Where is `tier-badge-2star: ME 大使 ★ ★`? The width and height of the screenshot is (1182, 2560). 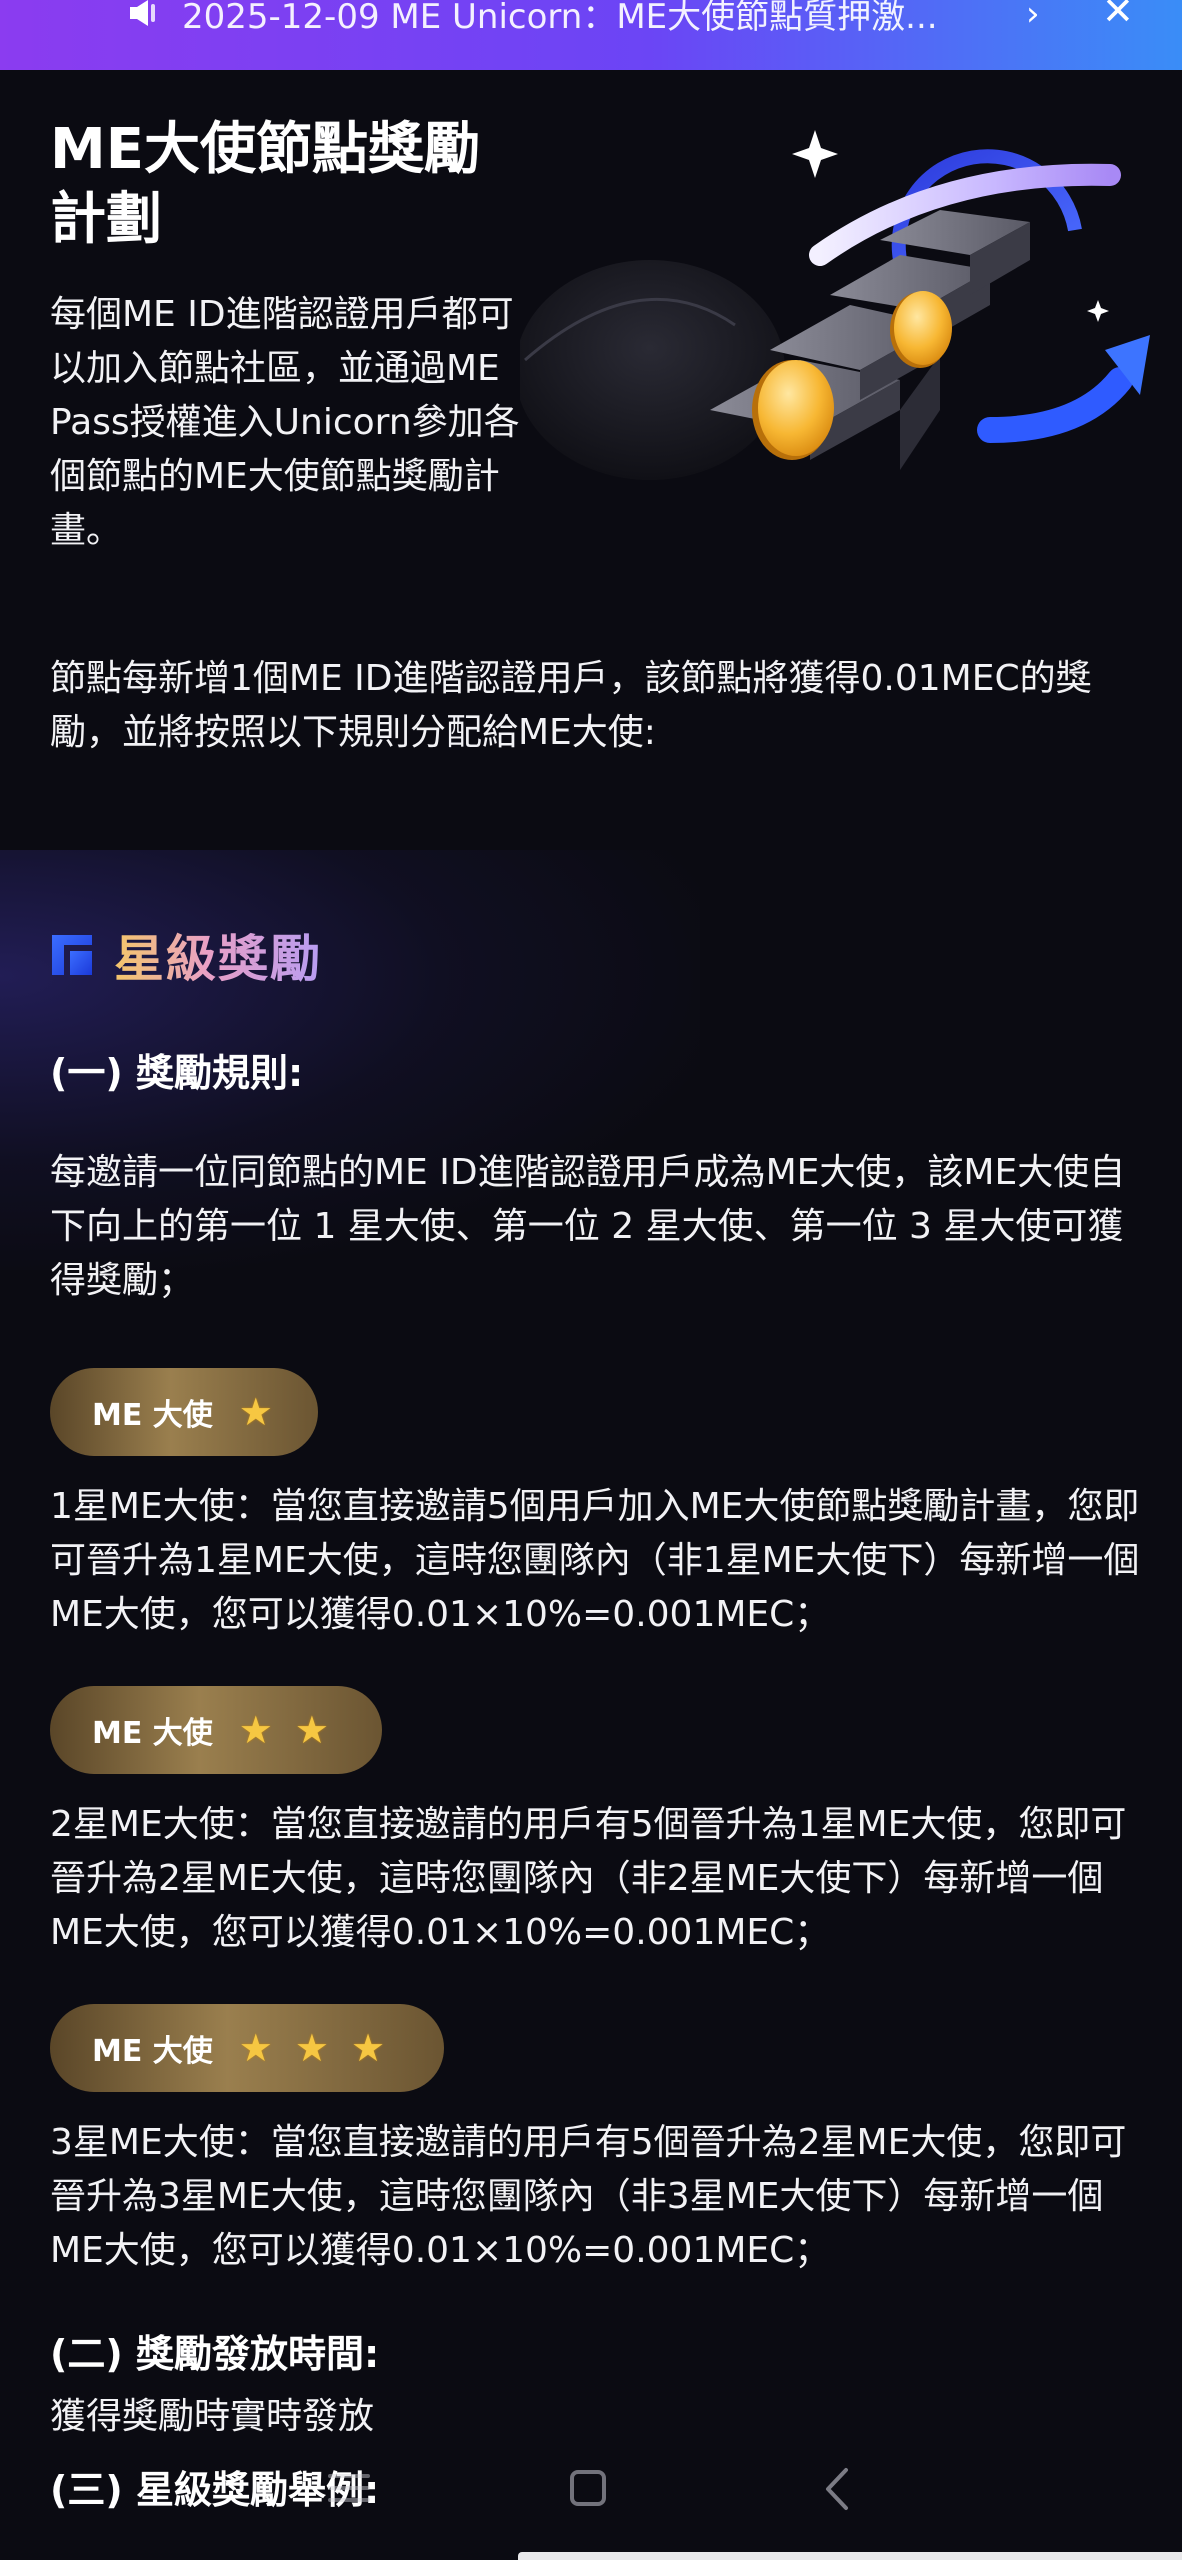 tier-badge-2star: ME 大使 ★ ★ is located at coordinates (216, 1730).